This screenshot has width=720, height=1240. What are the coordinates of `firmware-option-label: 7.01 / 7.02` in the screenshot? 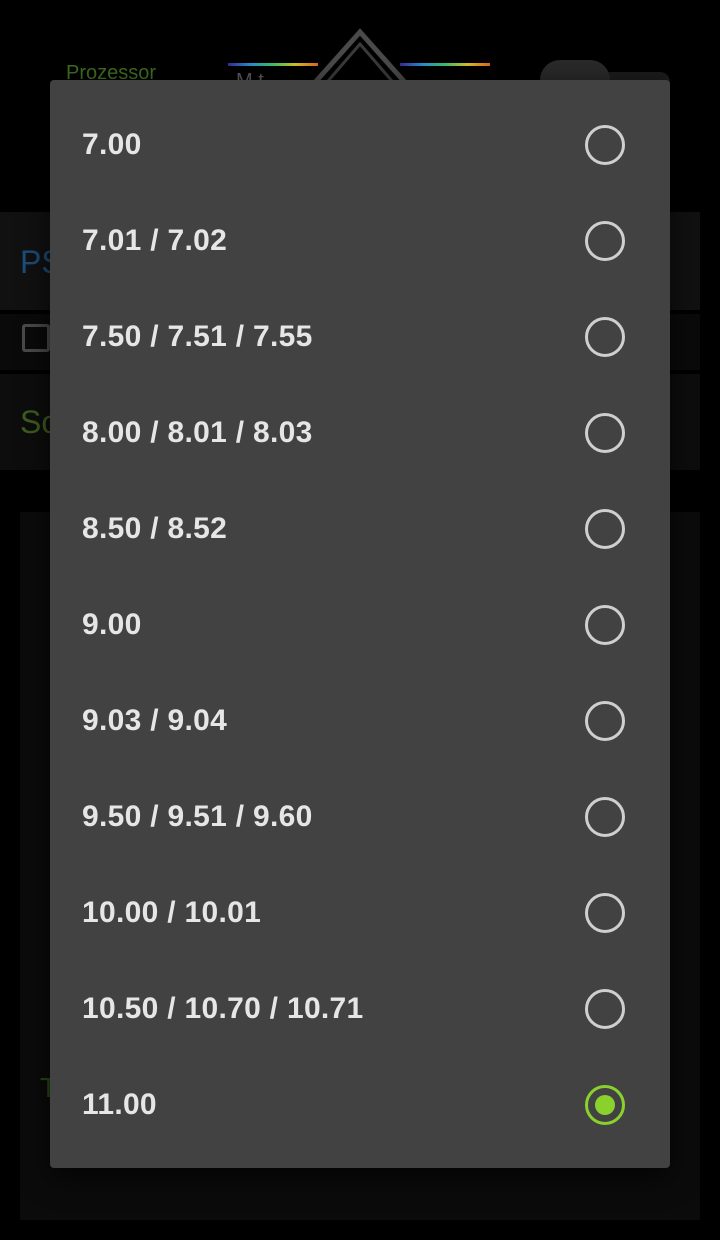 It's located at (155, 240).